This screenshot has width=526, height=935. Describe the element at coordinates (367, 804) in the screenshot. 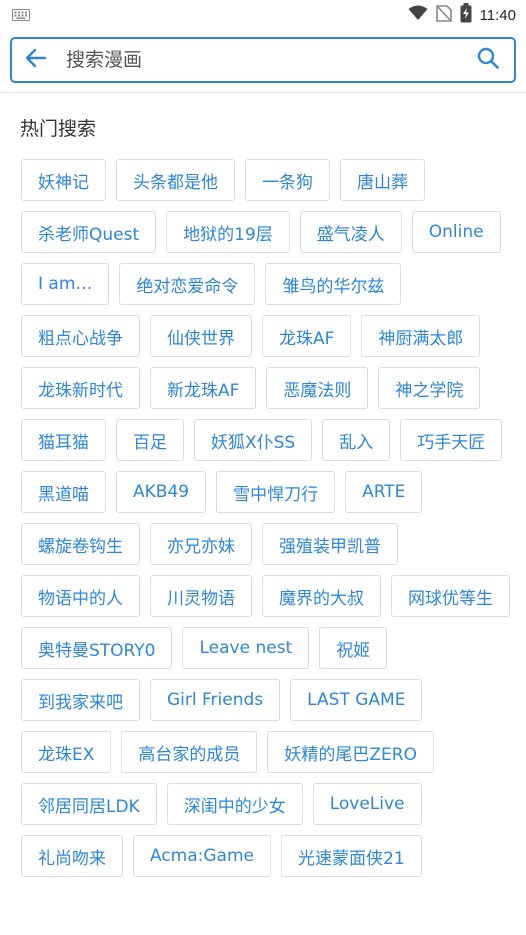

I see `hot-search-tag: LoveLive` at that location.